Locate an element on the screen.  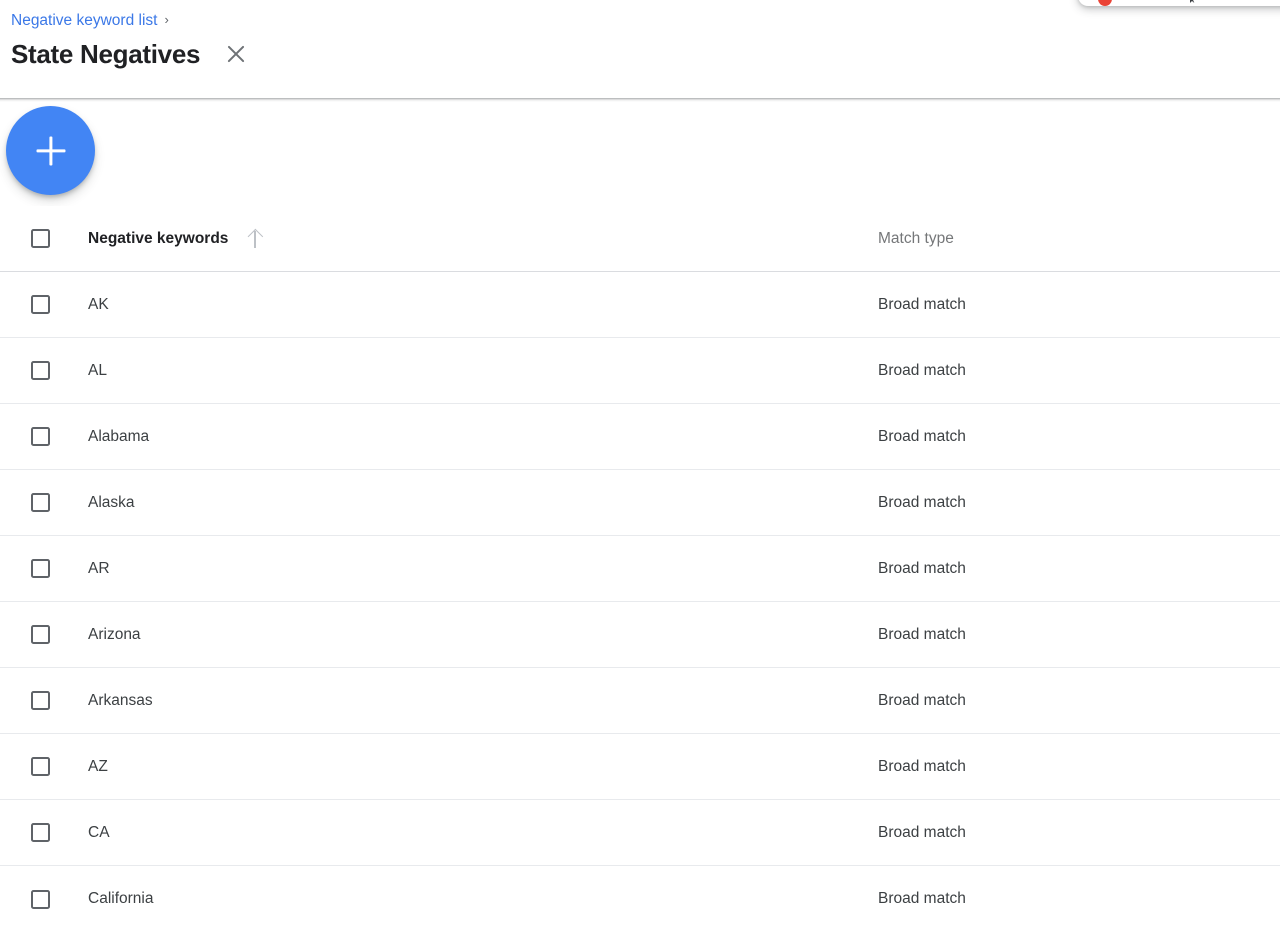
header-divider-shadow is located at coordinates (640, 100).